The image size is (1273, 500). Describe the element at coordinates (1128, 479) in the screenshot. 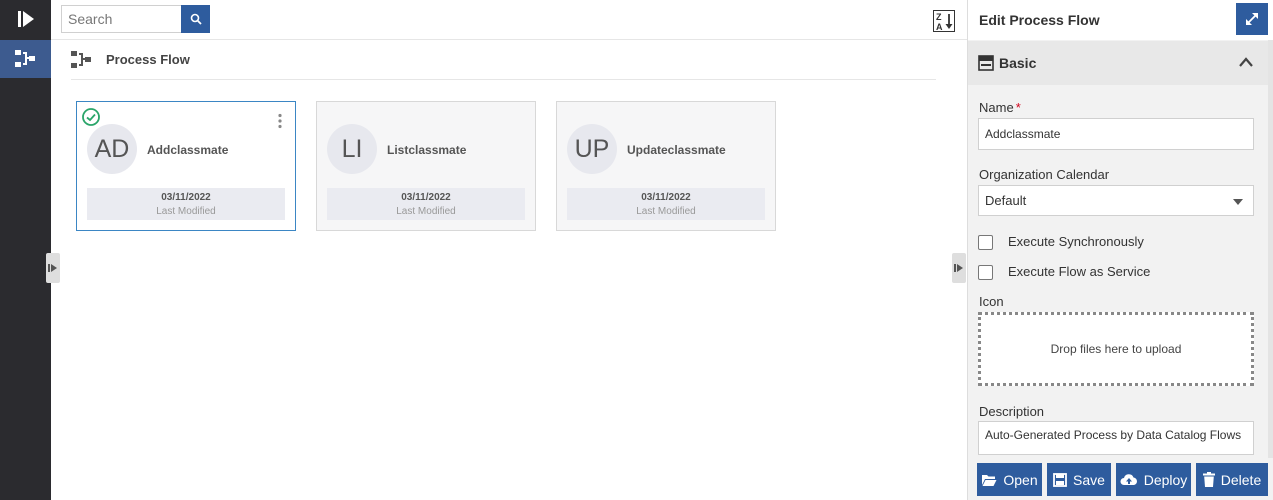

I see `cloud-upload-icon` at that location.